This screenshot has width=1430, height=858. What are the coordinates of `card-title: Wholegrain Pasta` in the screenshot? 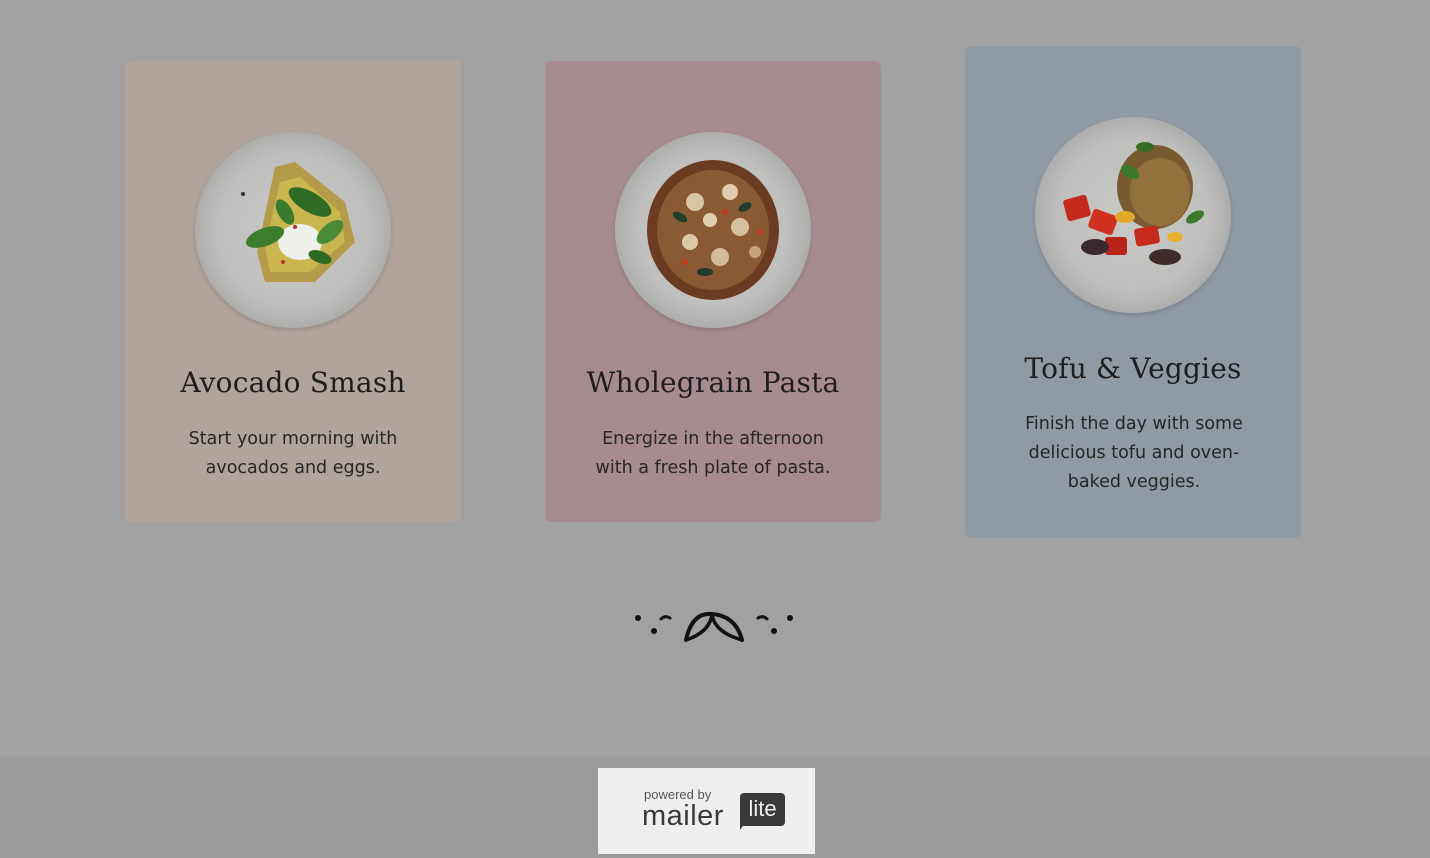 It's located at (713, 382).